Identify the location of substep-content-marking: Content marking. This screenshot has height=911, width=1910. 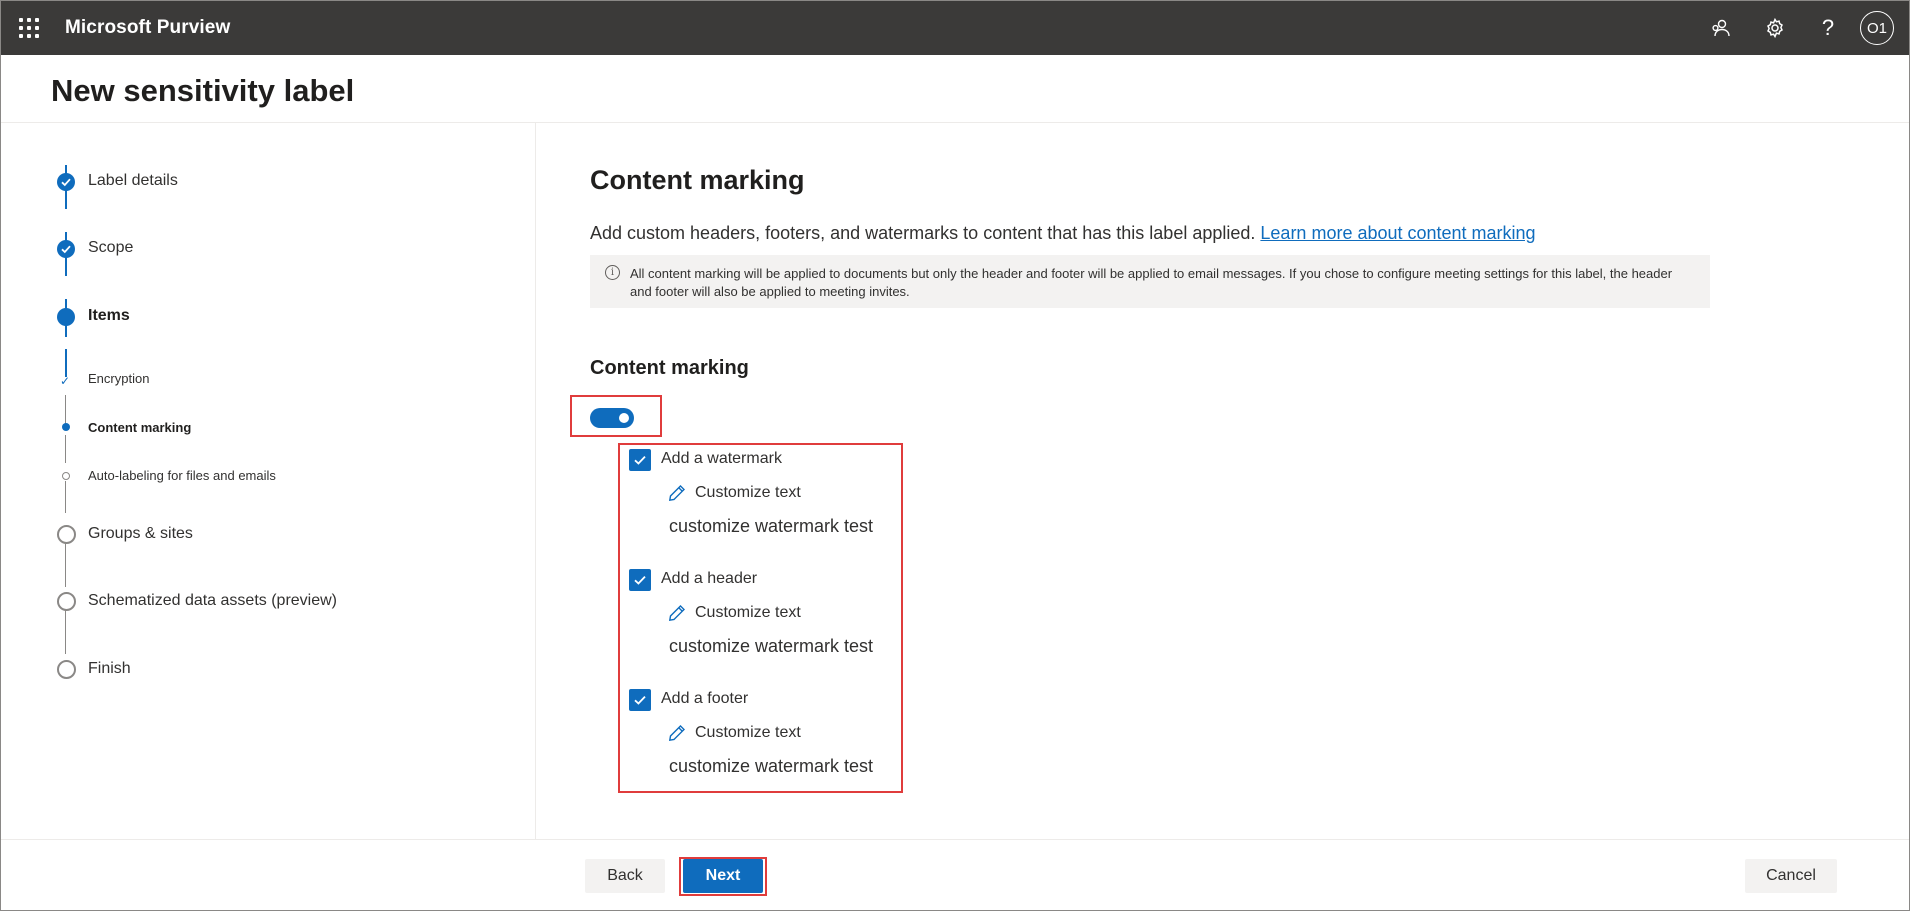
(139, 427).